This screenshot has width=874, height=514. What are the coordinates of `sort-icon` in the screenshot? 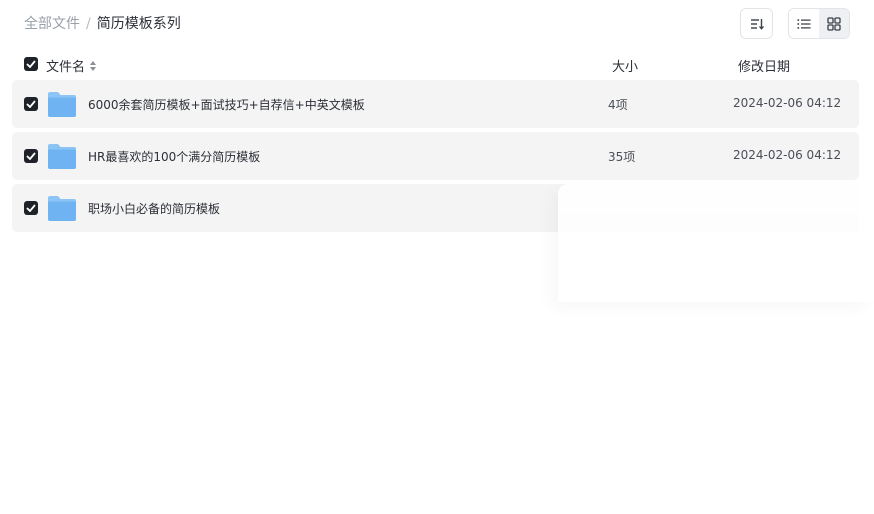 It's located at (757, 24).